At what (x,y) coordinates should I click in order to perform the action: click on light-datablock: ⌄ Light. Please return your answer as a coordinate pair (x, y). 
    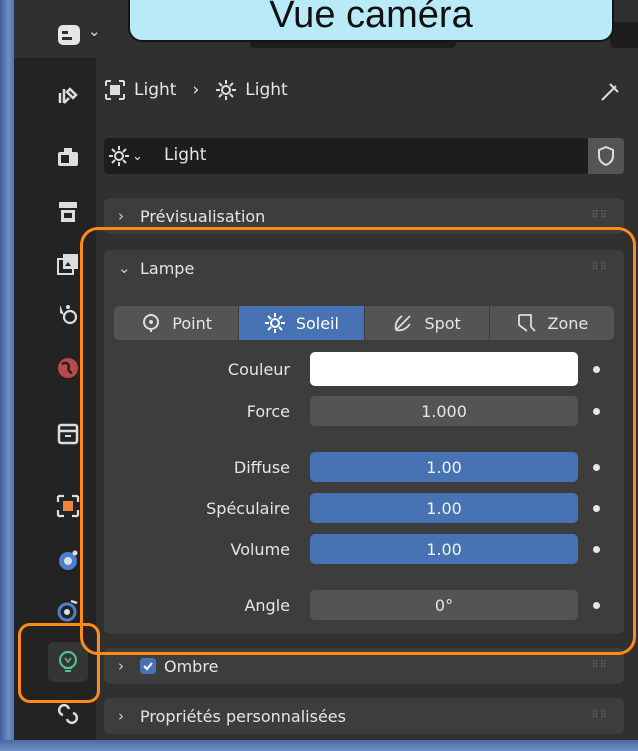
    Looking at the image, I should click on (364, 156).